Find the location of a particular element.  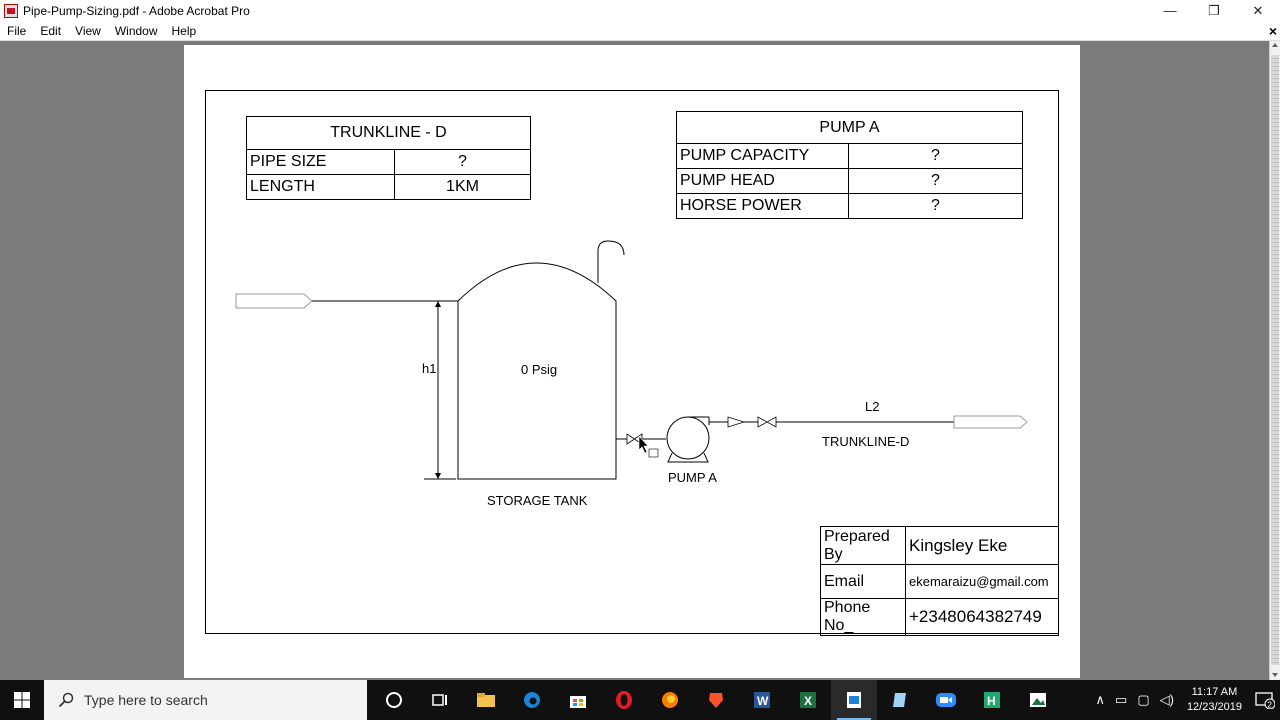

excel-icon: X is located at coordinates (808, 700).